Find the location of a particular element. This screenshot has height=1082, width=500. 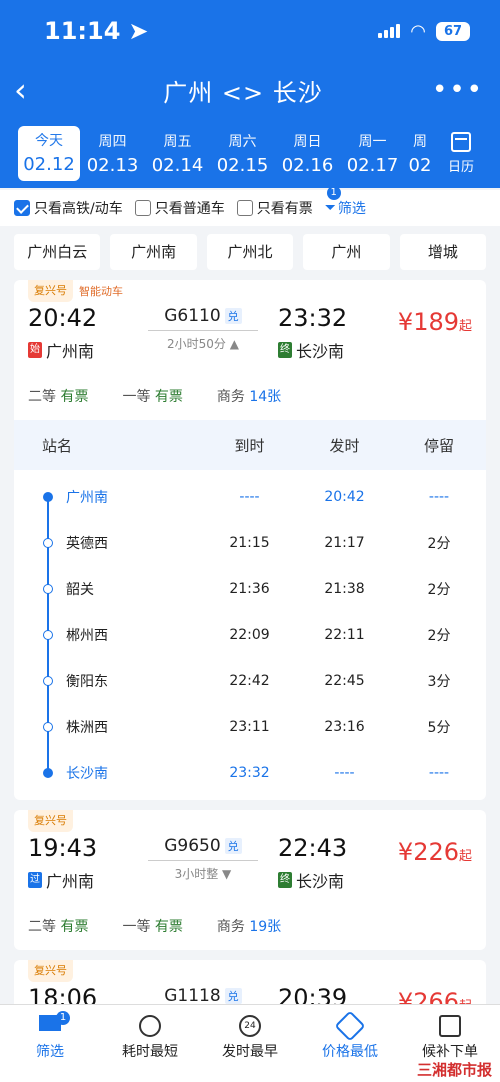

filter-putong: 只看普通车 is located at coordinates (179, 208).